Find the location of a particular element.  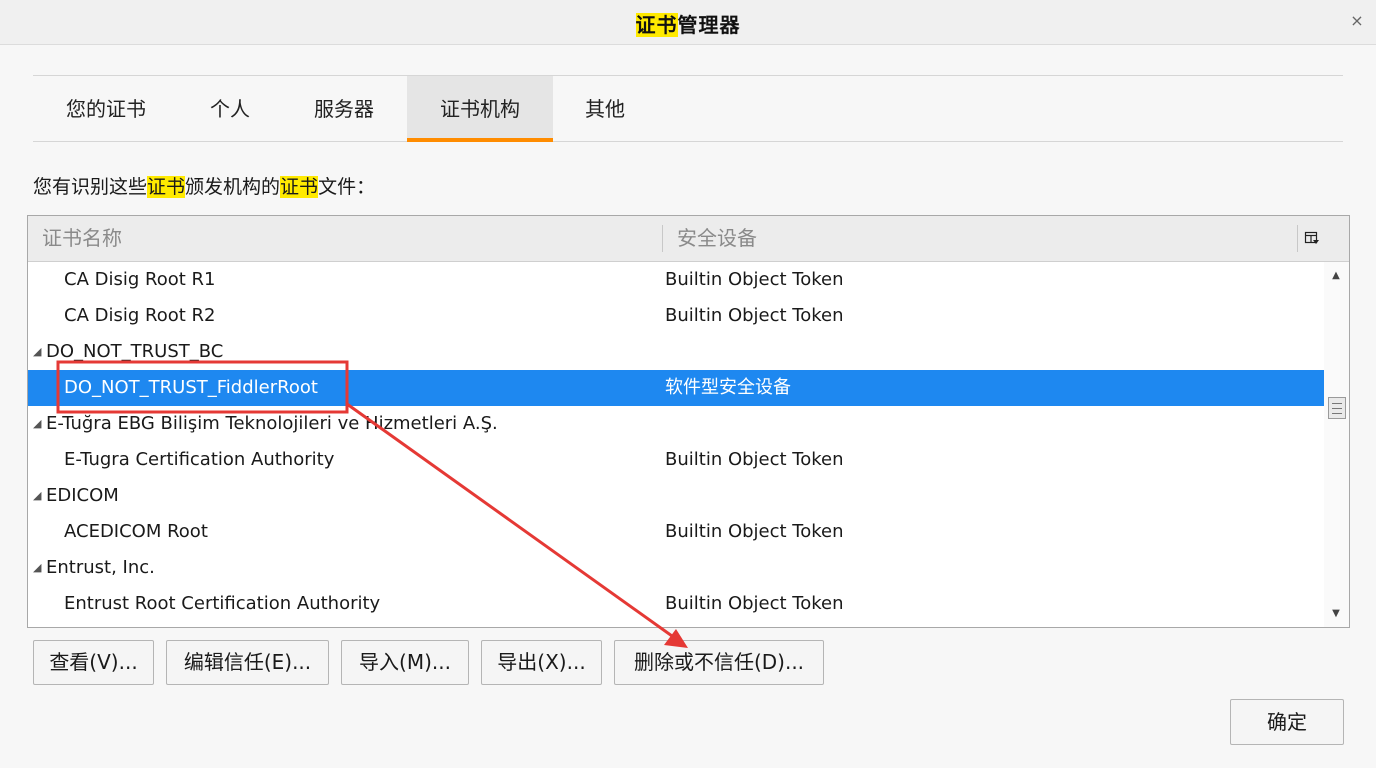

cert-name: Entrust Root Certification Authority is located at coordinates (222, 603).